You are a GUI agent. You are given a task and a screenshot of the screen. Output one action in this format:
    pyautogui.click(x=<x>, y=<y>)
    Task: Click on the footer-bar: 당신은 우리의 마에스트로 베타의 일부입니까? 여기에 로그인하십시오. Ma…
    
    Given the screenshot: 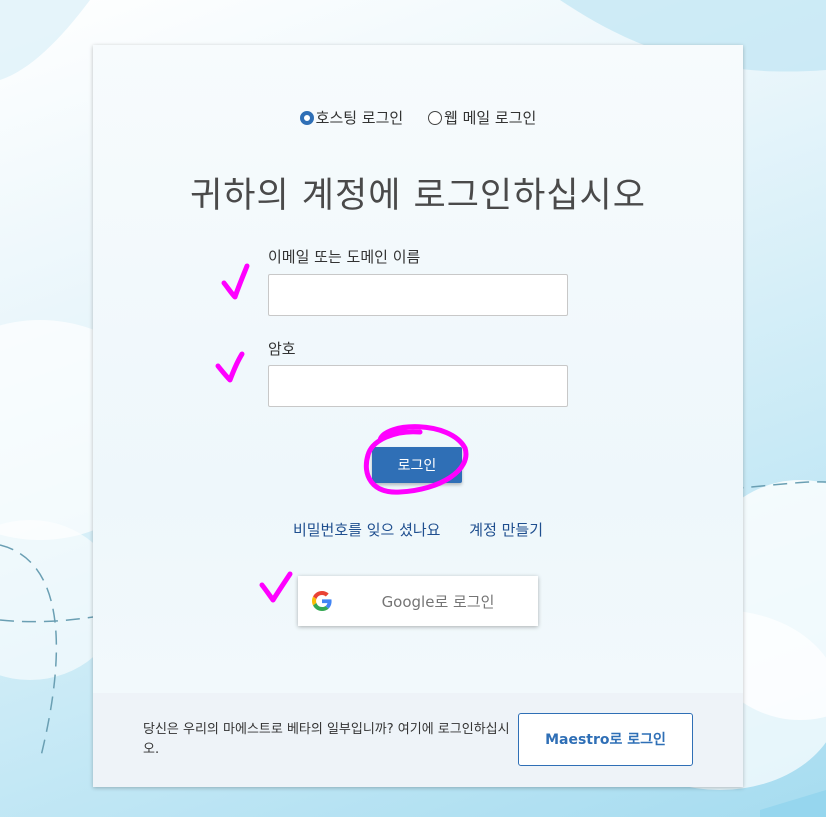 What is the action you would take?
    pyautogui.click(x=418, y=740)
    